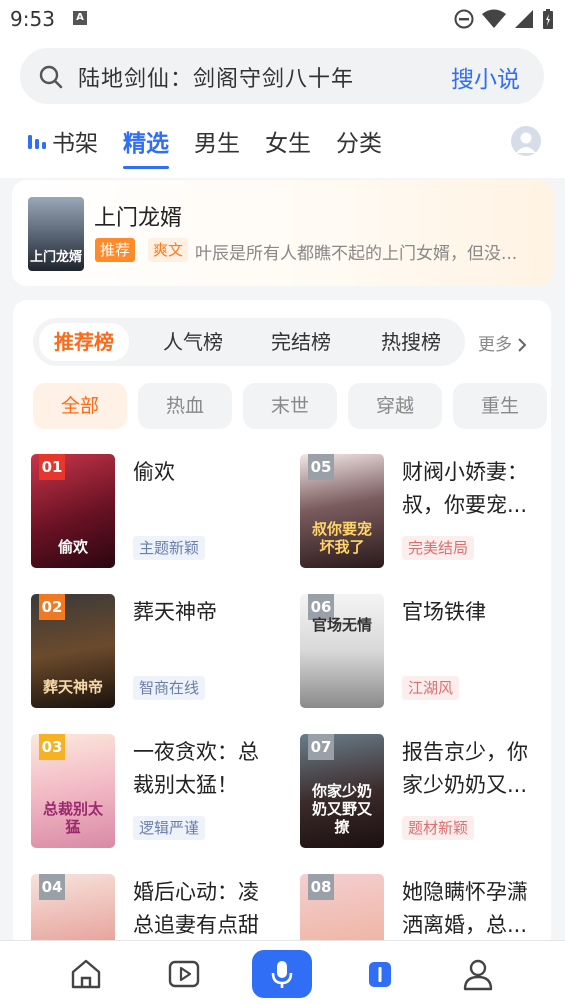 The width and height of the screenshot is (565, 1004). Describe the element at coordinates (185, 406) in the screenshot. I see `chip-hotblood: 热血` at that location.